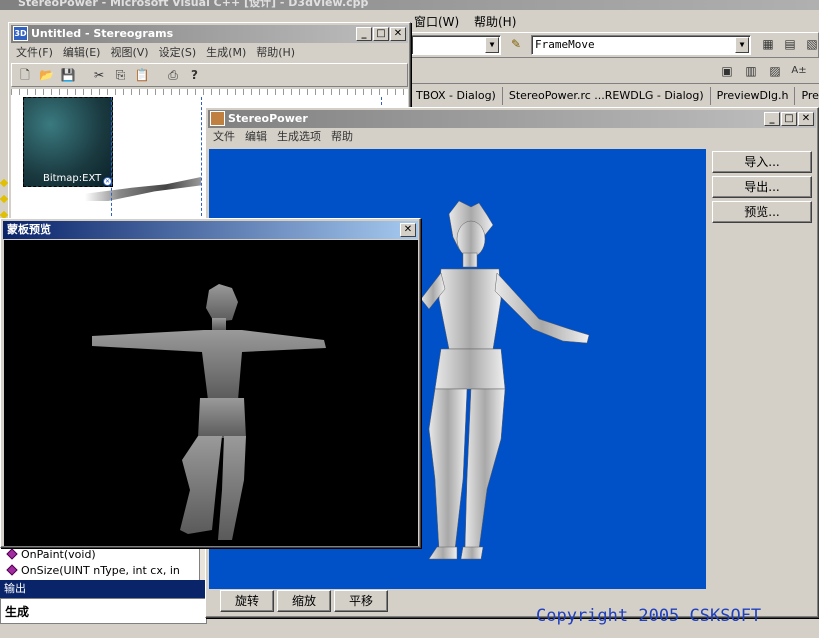  I want to click on stereograms-toolbar: 🗋 📂 💾 ✂ ⎘ 📋 ⎙ ?, so click(209, 75).